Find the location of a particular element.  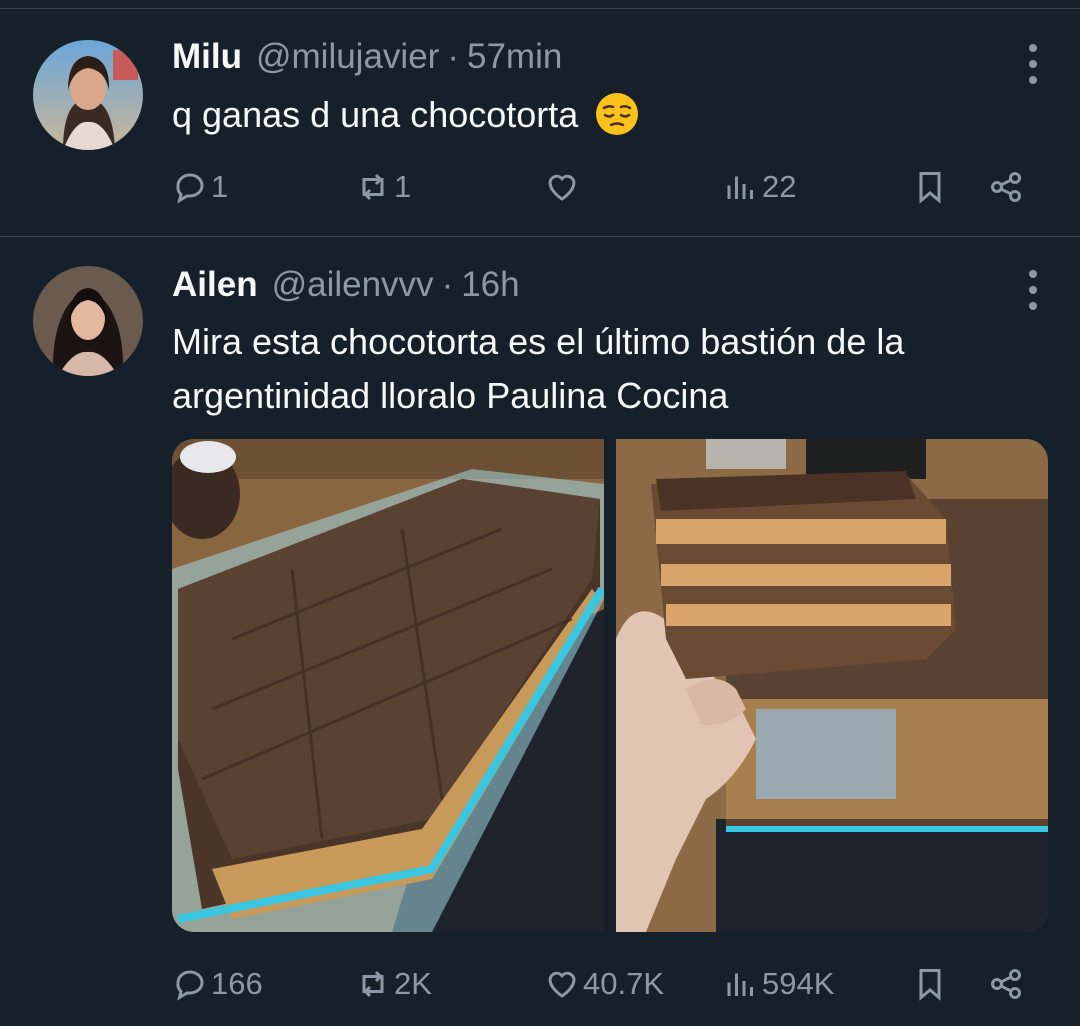

action-bar: 1 1 22 is located at coordinates (602, 187).